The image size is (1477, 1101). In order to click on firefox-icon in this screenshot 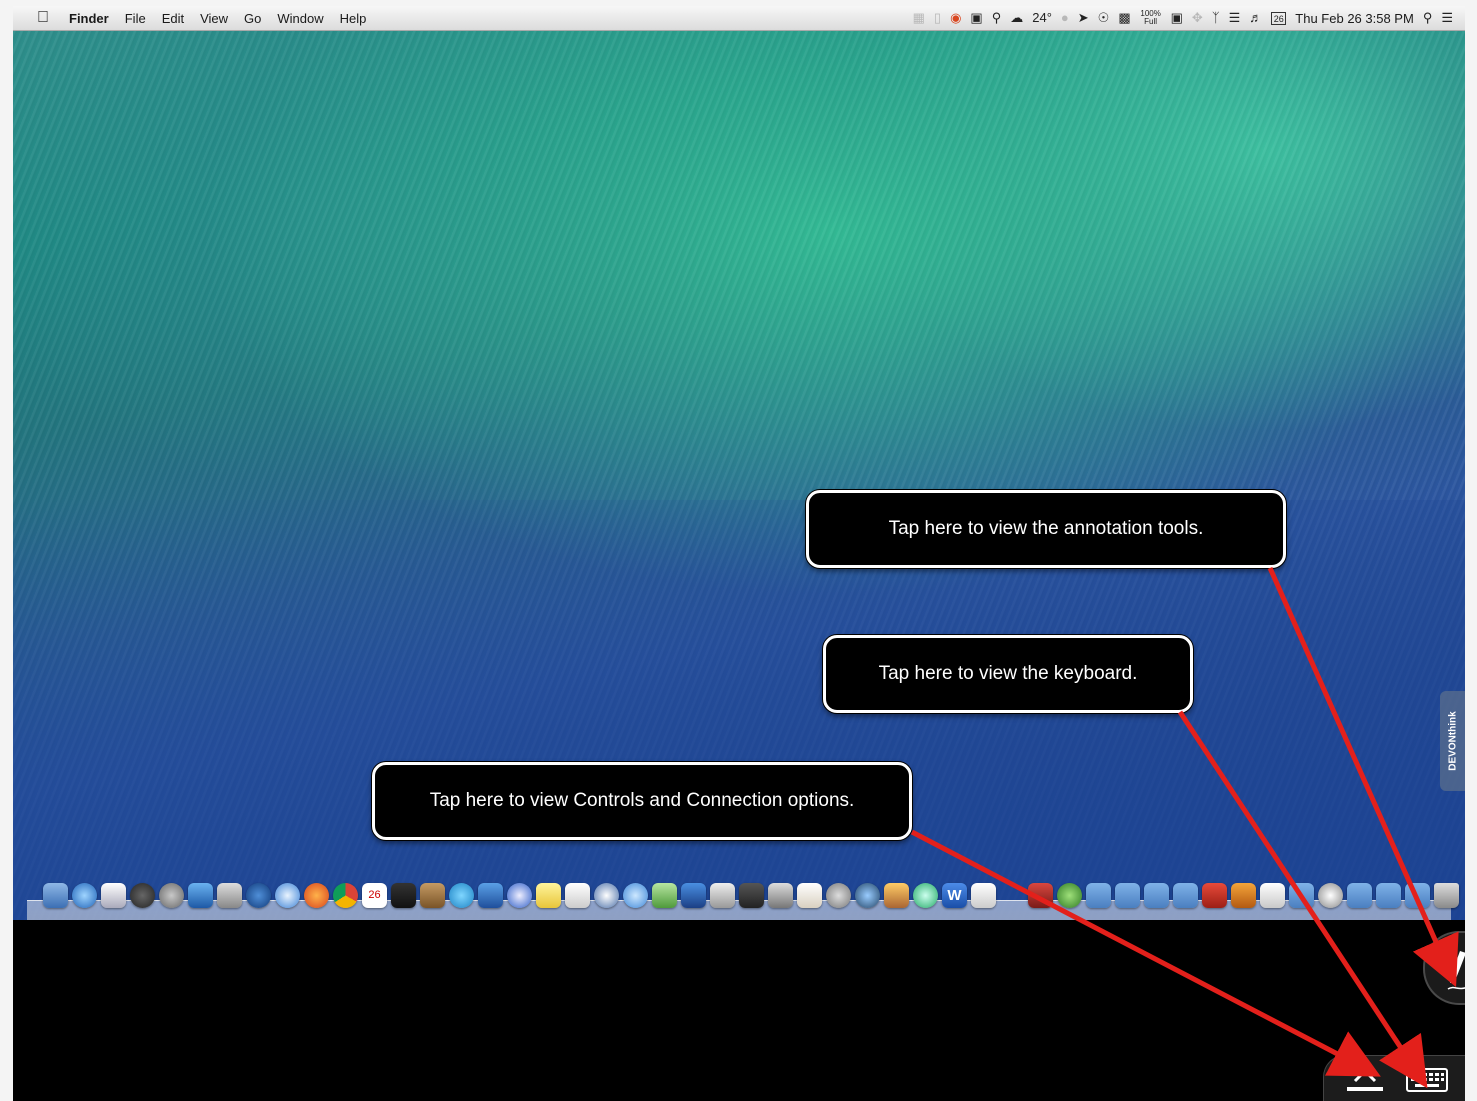, I will do `click(316, 895)`.